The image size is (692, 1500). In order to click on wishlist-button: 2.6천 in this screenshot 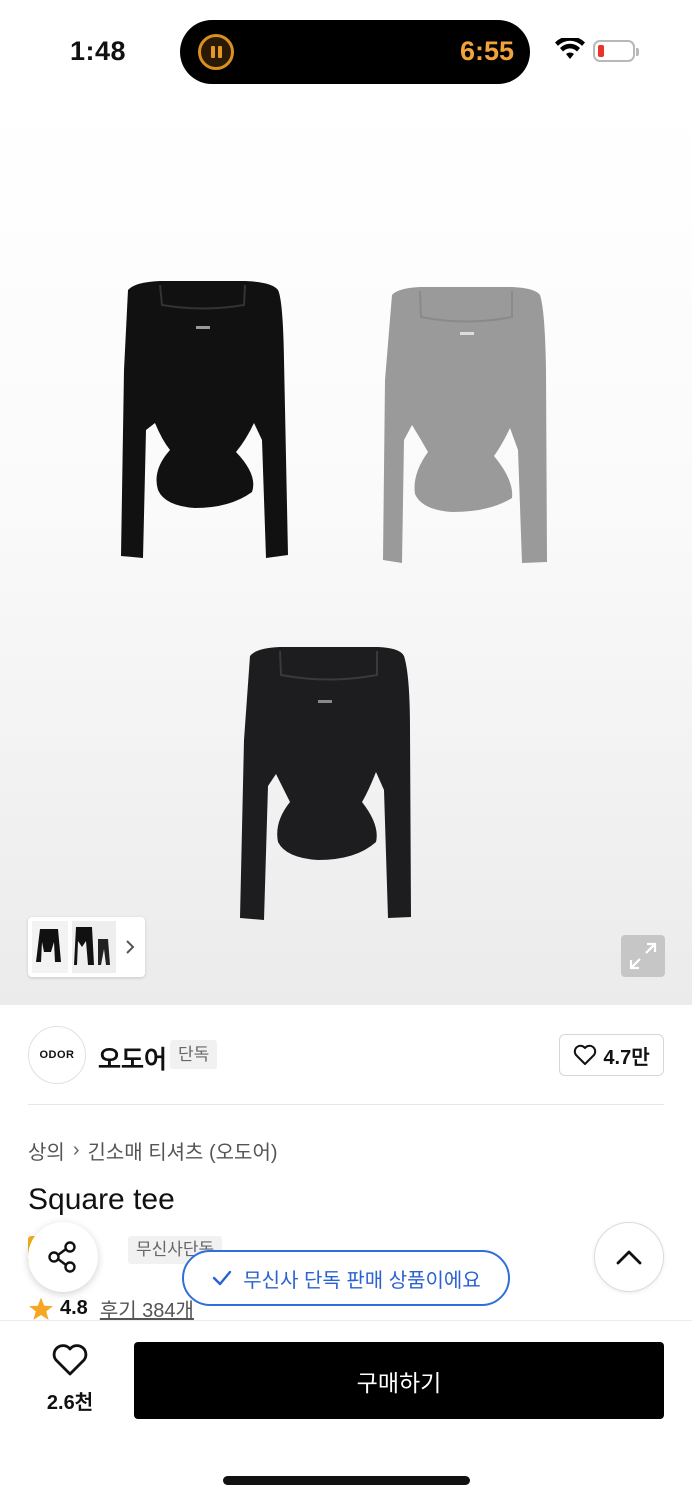, I will do `click(70, 1379)`.